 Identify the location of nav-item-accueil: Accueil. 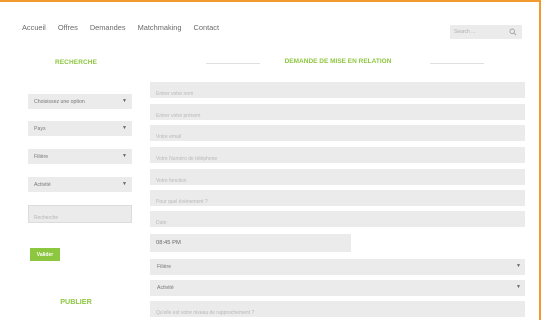
(34, 27).